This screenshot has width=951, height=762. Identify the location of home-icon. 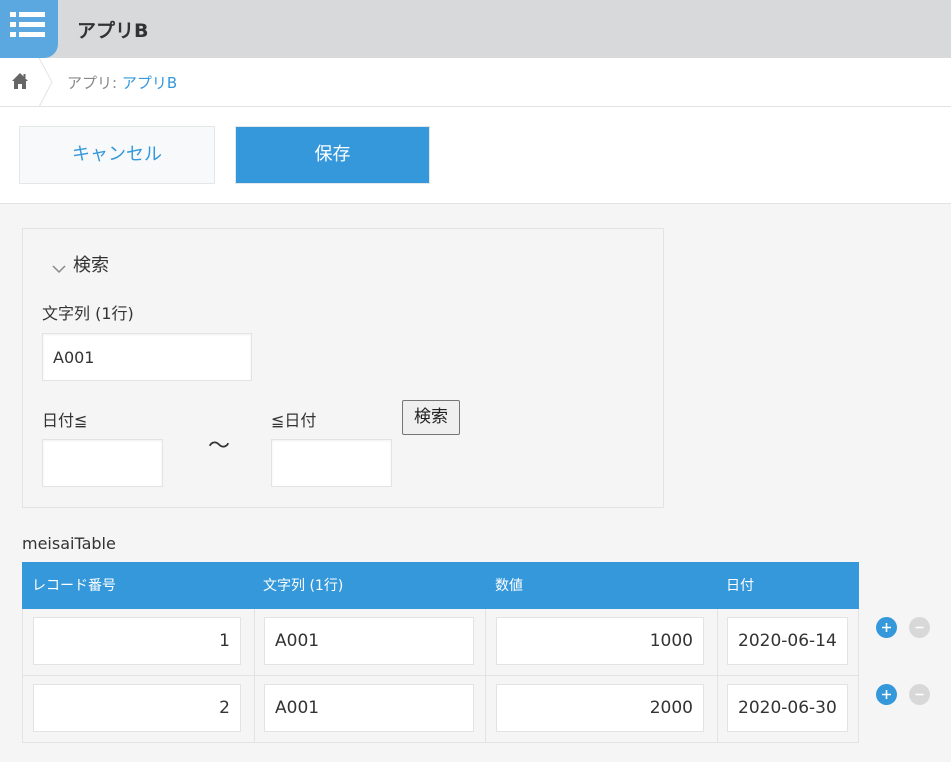
(20, 83).